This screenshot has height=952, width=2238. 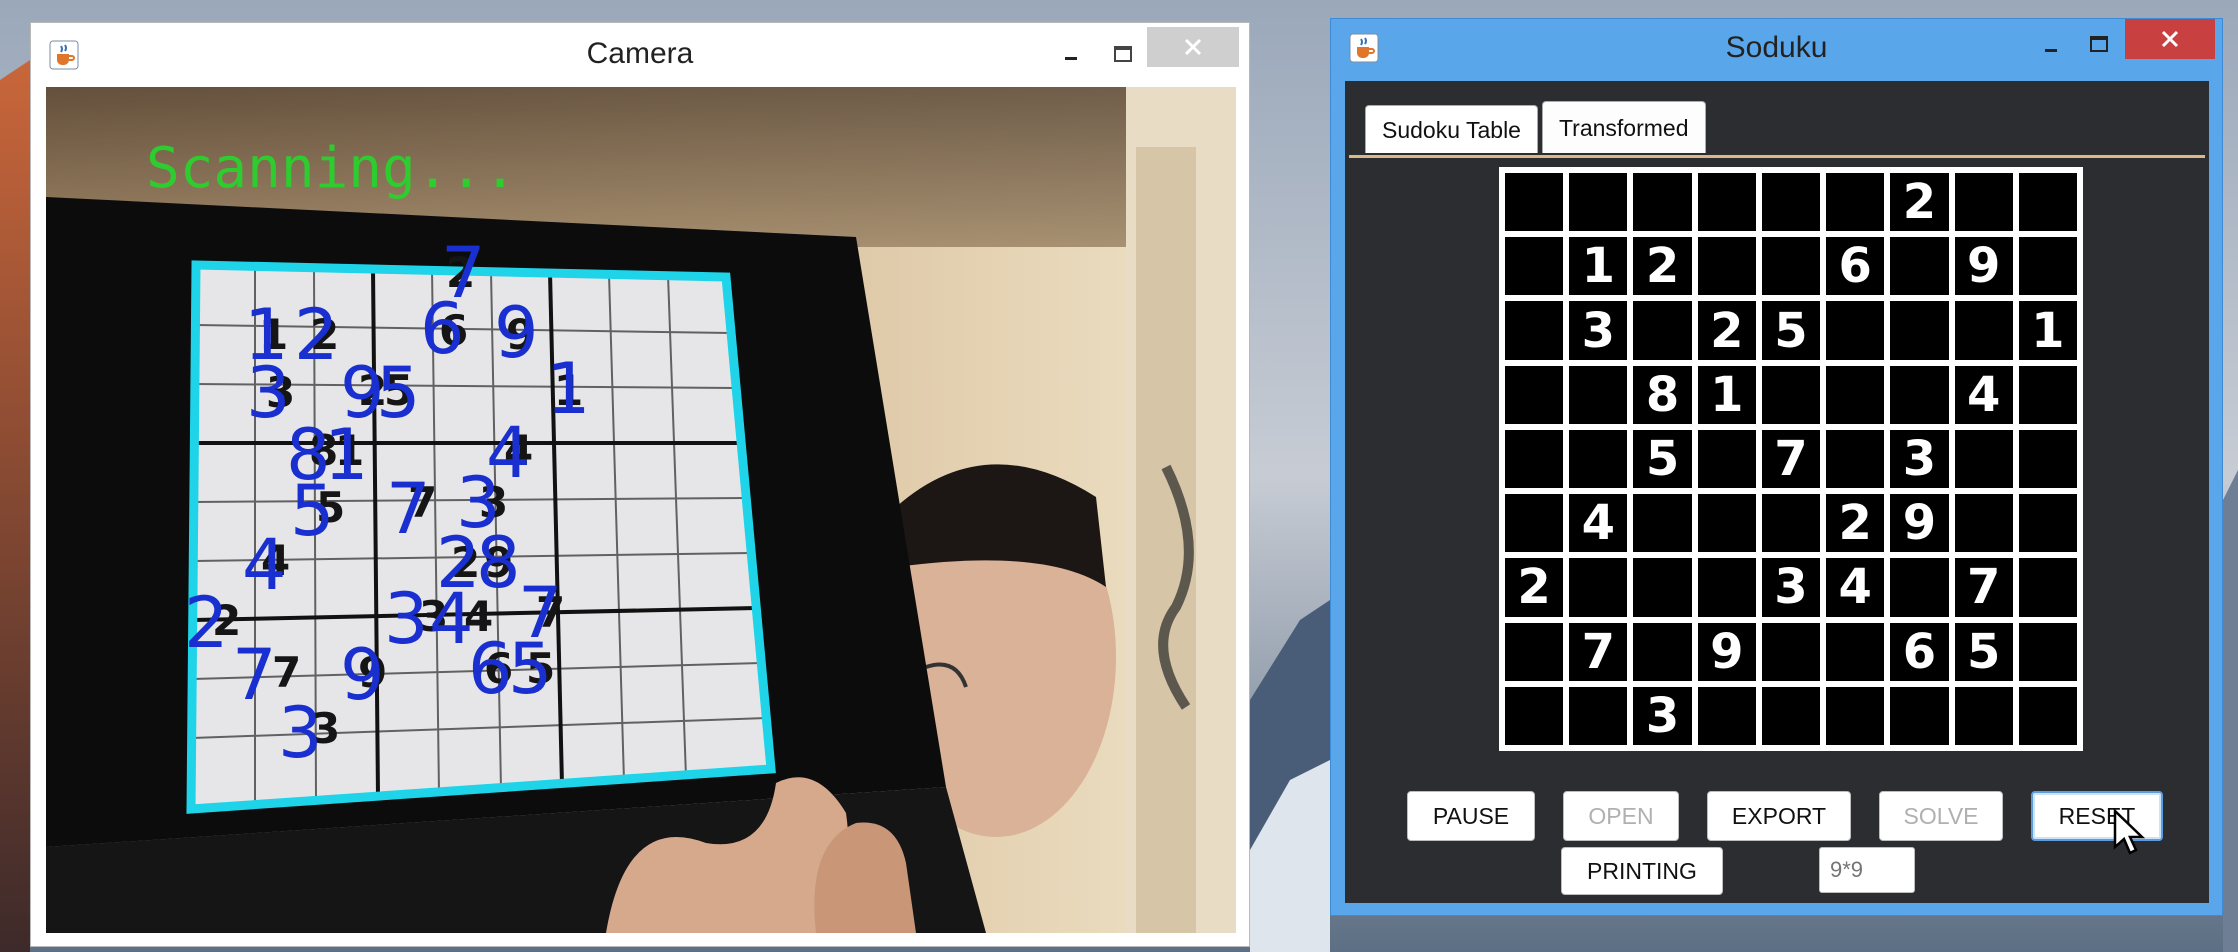 I want to click on mouse-cursor-icon, so click(x=2129, y=832).